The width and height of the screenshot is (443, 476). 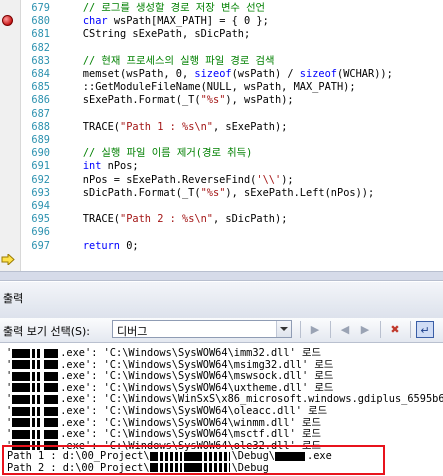 What do you see at coordinates (40, 245) in the screenshot?
I see `line-number: 697` at bounding box center [40, 245].